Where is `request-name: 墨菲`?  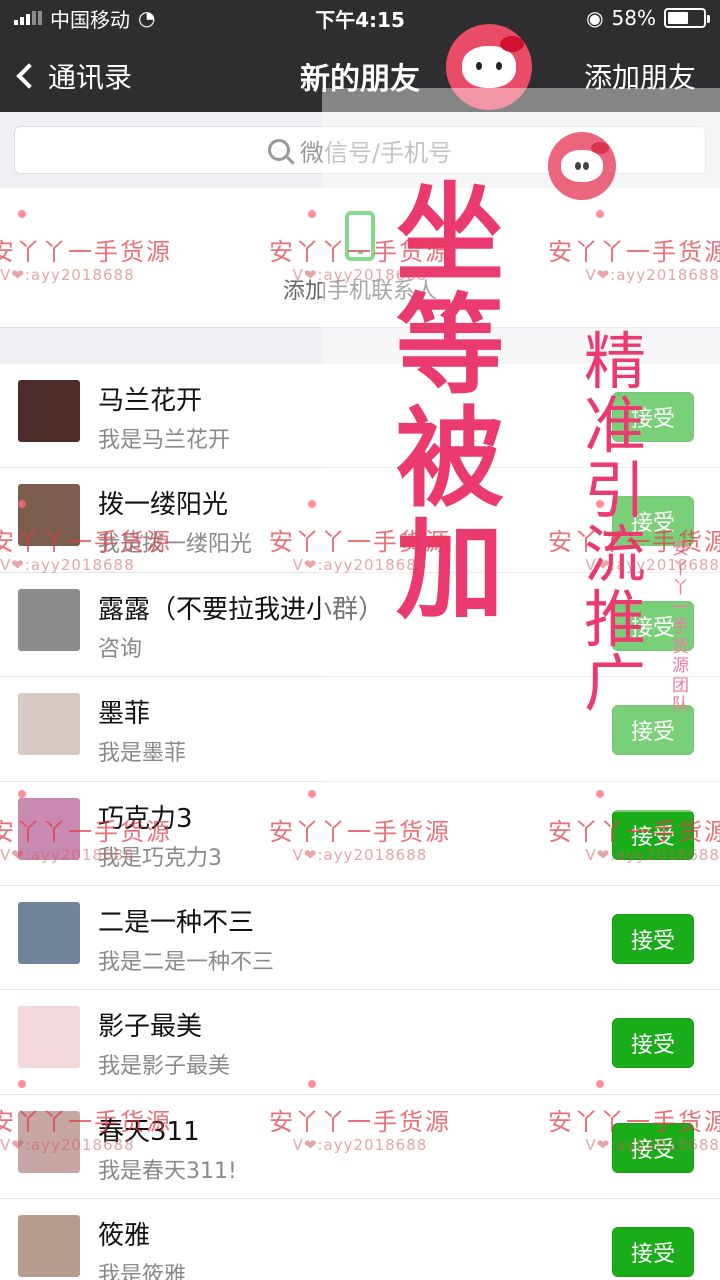 request-name: 墨菲 is located at coordinates (124, 714).